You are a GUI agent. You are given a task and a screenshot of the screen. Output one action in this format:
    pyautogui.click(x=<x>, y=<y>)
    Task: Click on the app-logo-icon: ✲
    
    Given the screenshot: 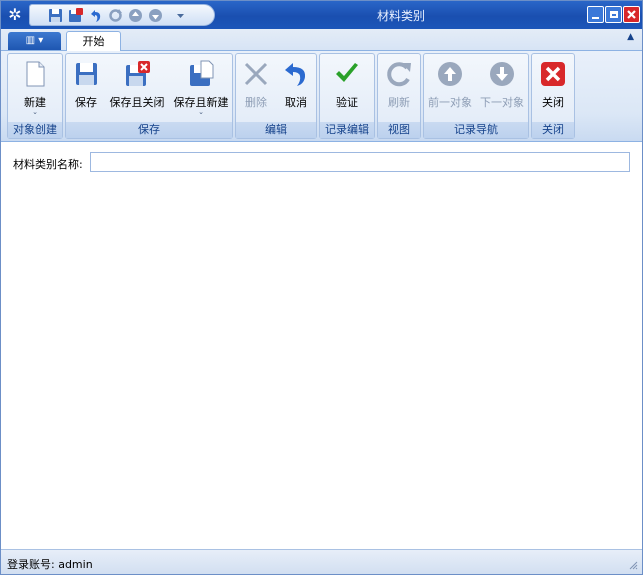 What is the action you would take?
    pyautogui.click(x=15, y=15)
    